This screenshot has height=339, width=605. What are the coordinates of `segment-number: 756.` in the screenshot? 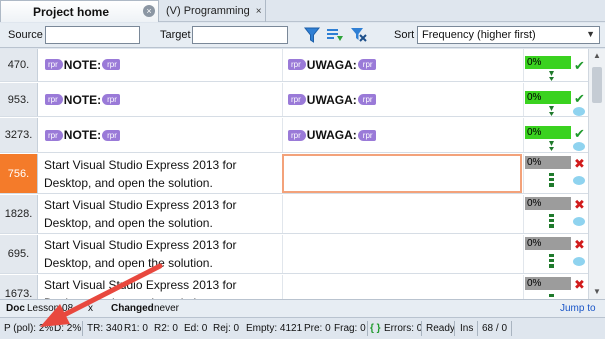 It's located at (19, 173).